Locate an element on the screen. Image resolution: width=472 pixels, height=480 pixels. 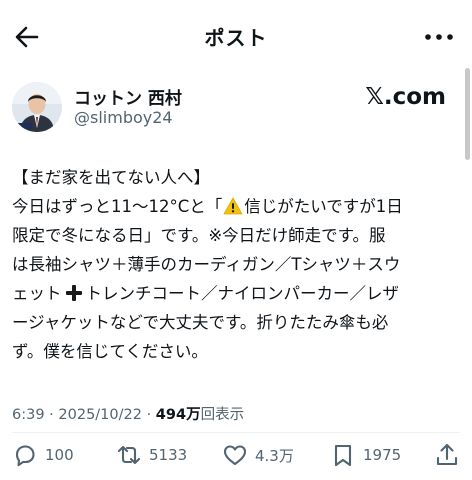
heart-icon is located at coordinates (235, 455).